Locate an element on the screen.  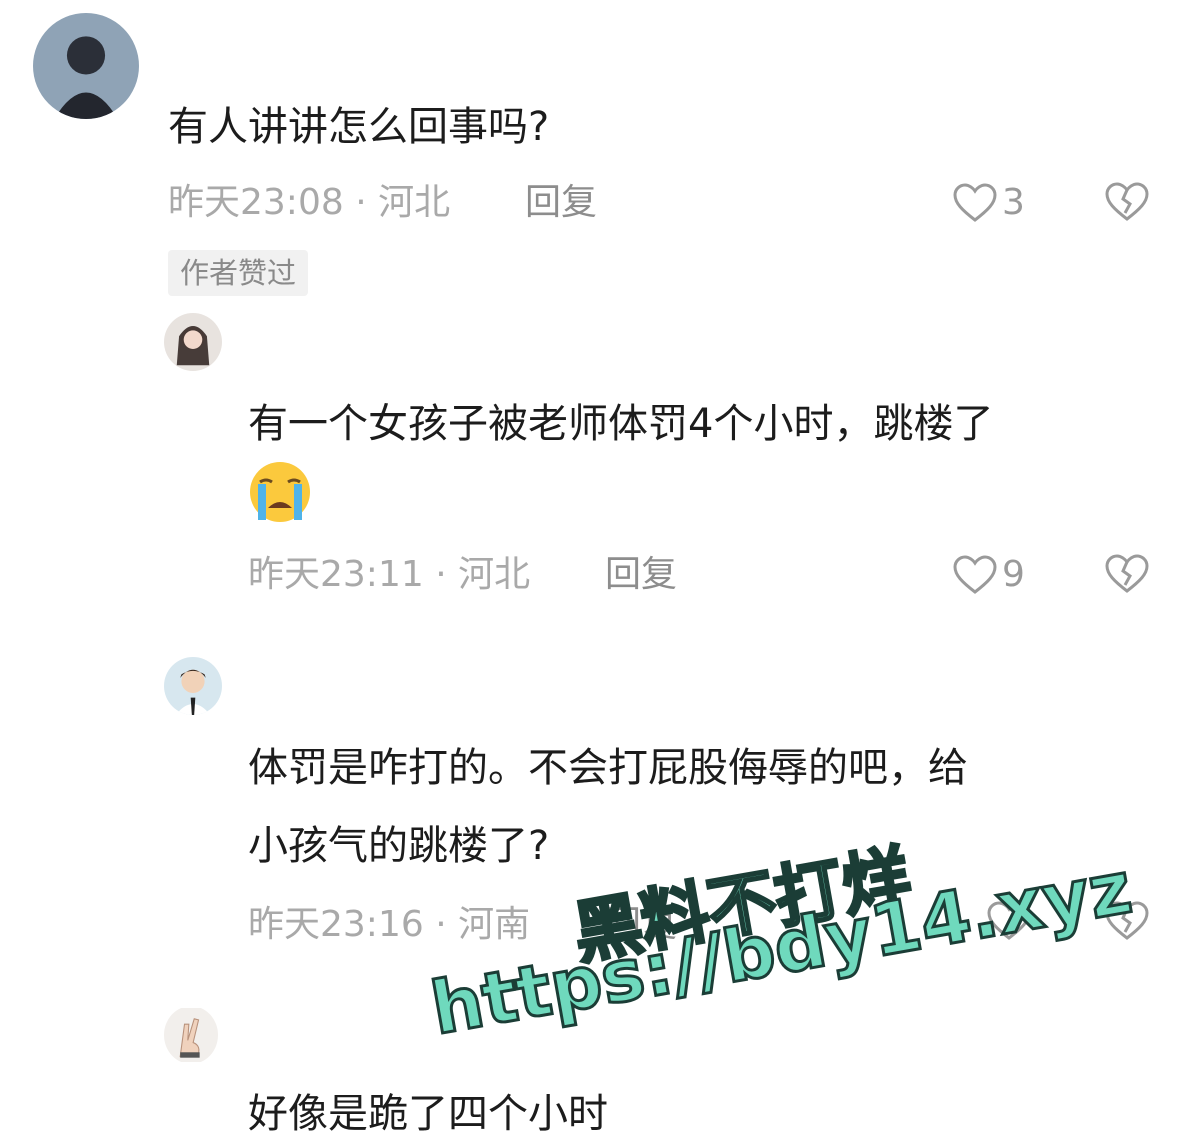
crying-face-emoji is located at coordinates (280, 492).